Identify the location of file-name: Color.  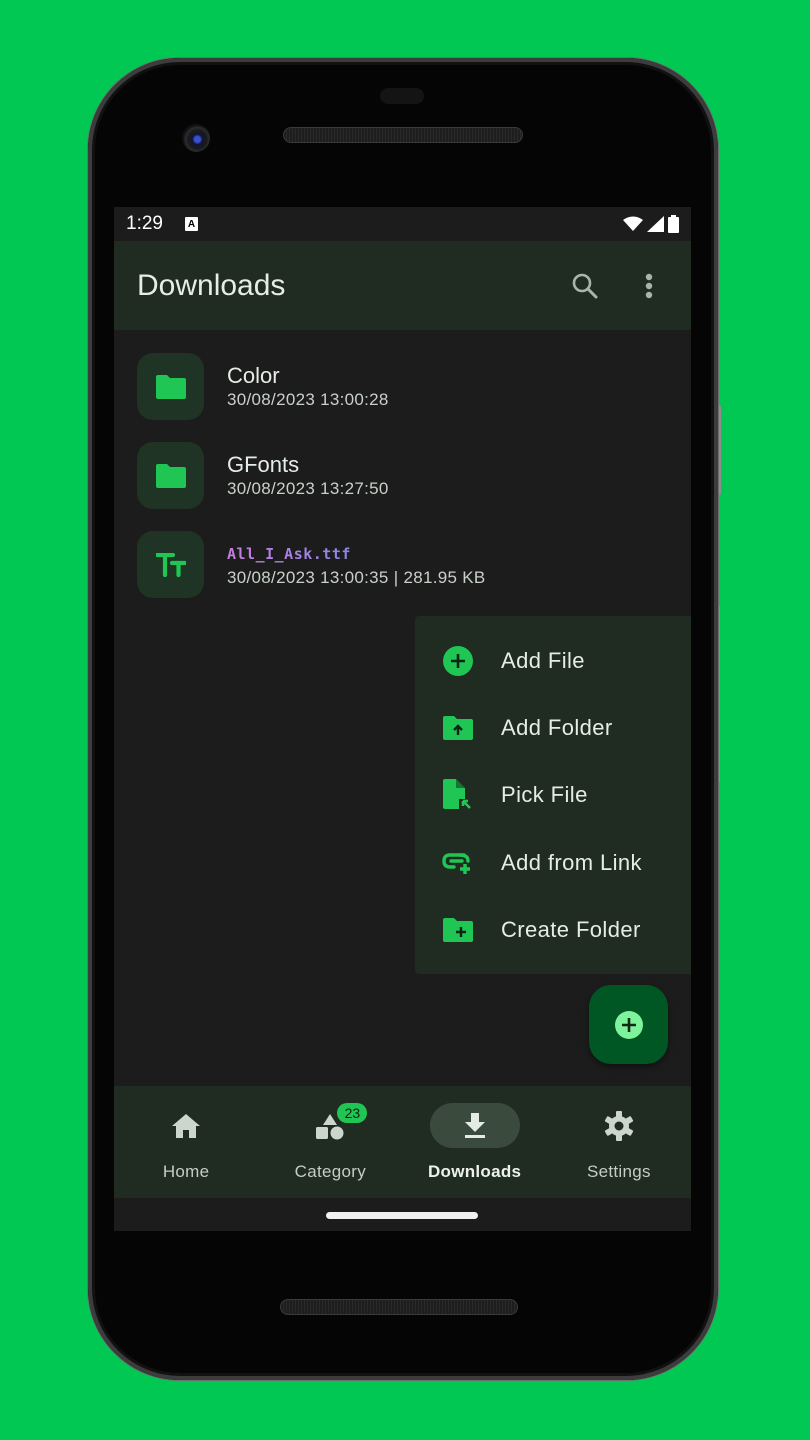
(253, 375).